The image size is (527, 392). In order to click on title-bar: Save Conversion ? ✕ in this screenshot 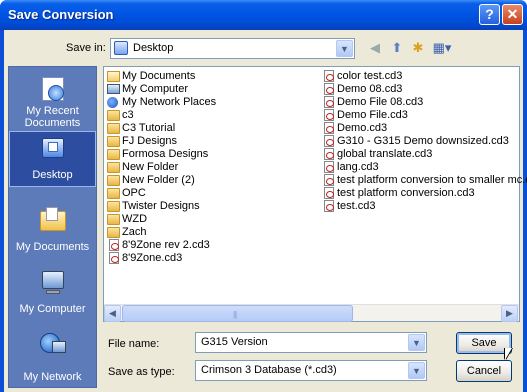, I will do `click(263, 15)`.